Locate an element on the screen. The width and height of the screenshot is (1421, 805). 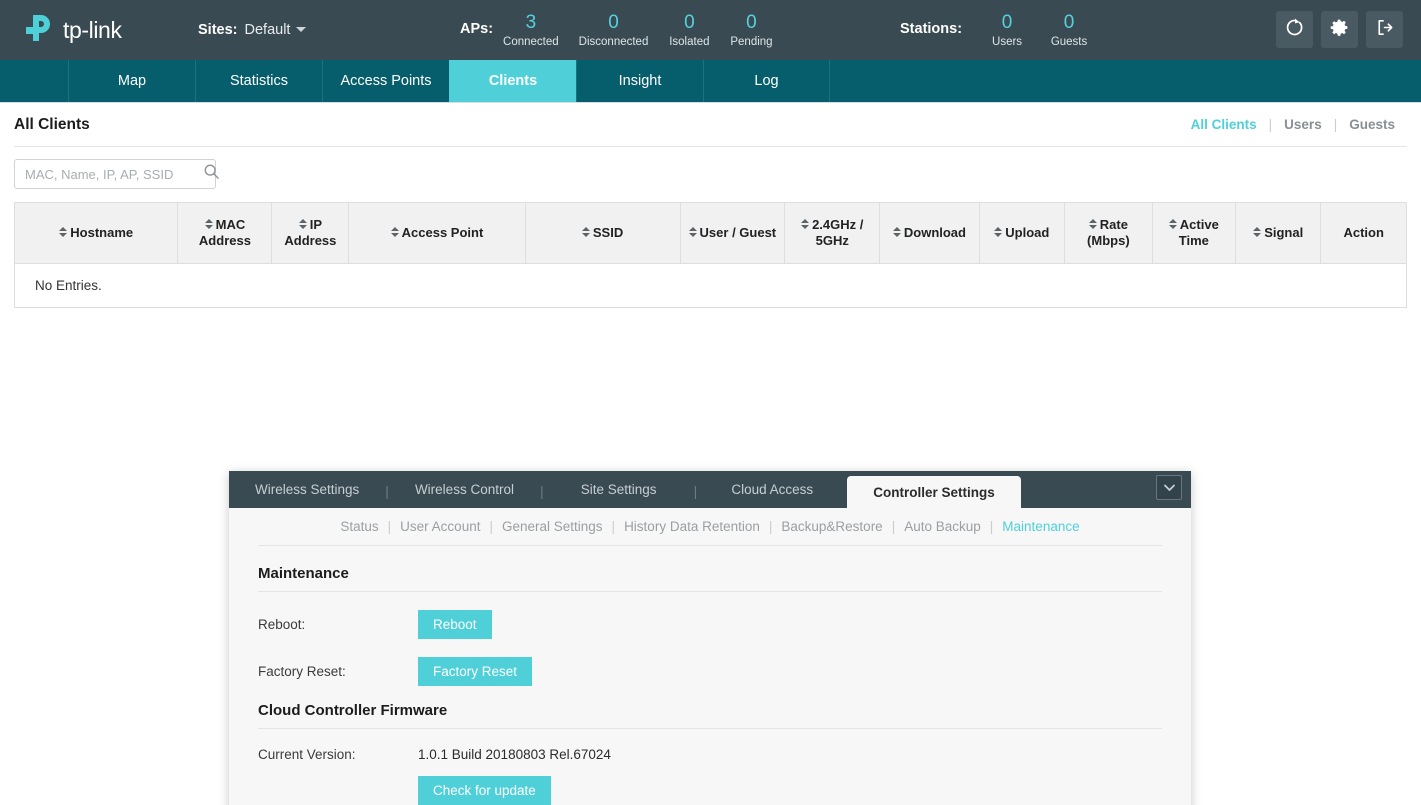
col-label: Hostname is located at coordinates (102, 232).